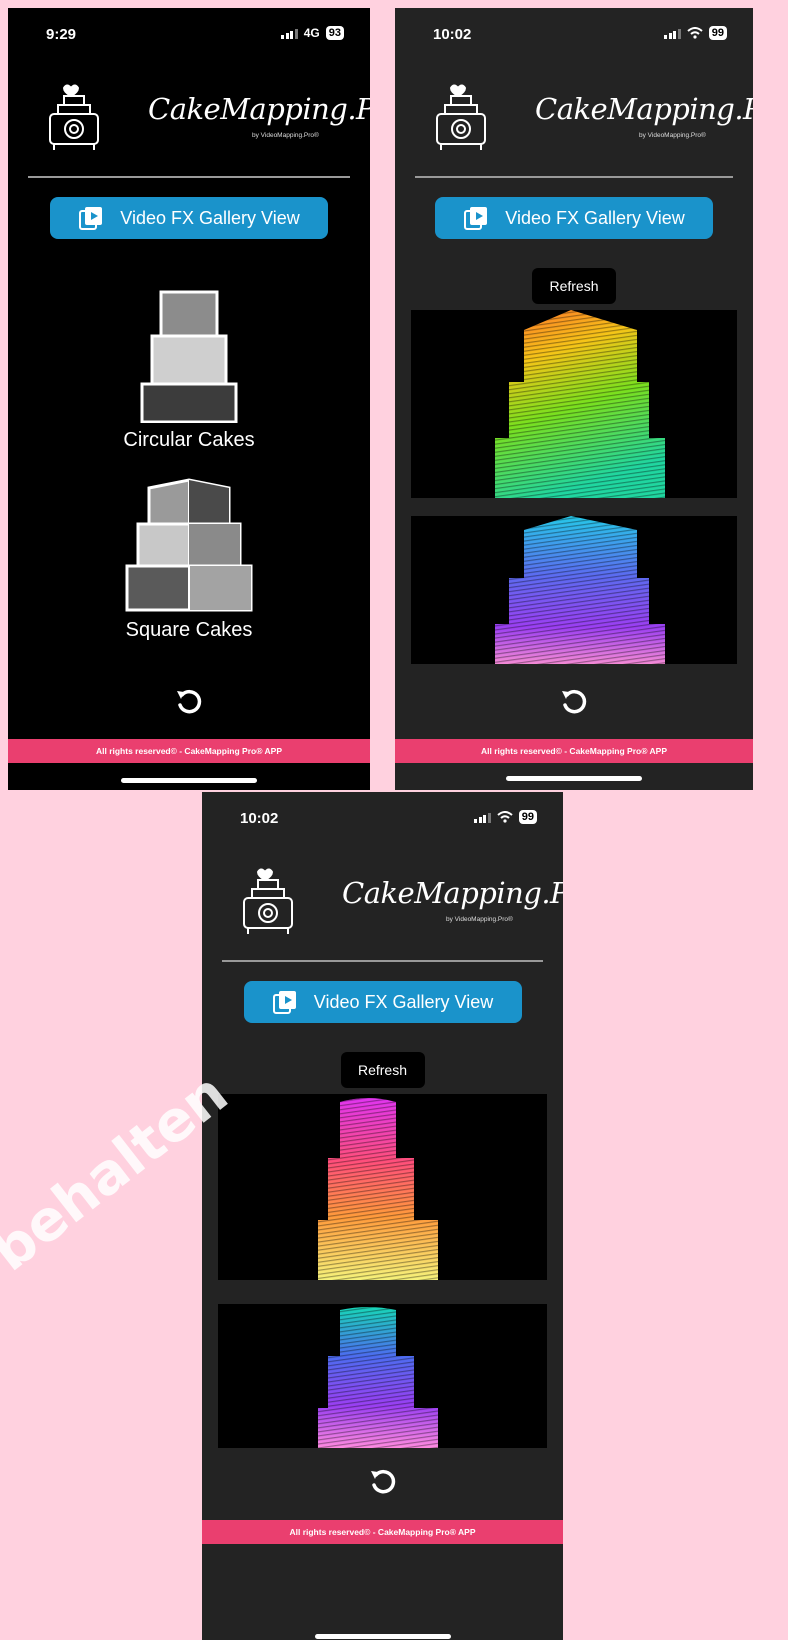 The image size is (788, 1640). Describe the element at coordinates (334, 33) in the screenshot. I see `battery-icon: 93` at that location.